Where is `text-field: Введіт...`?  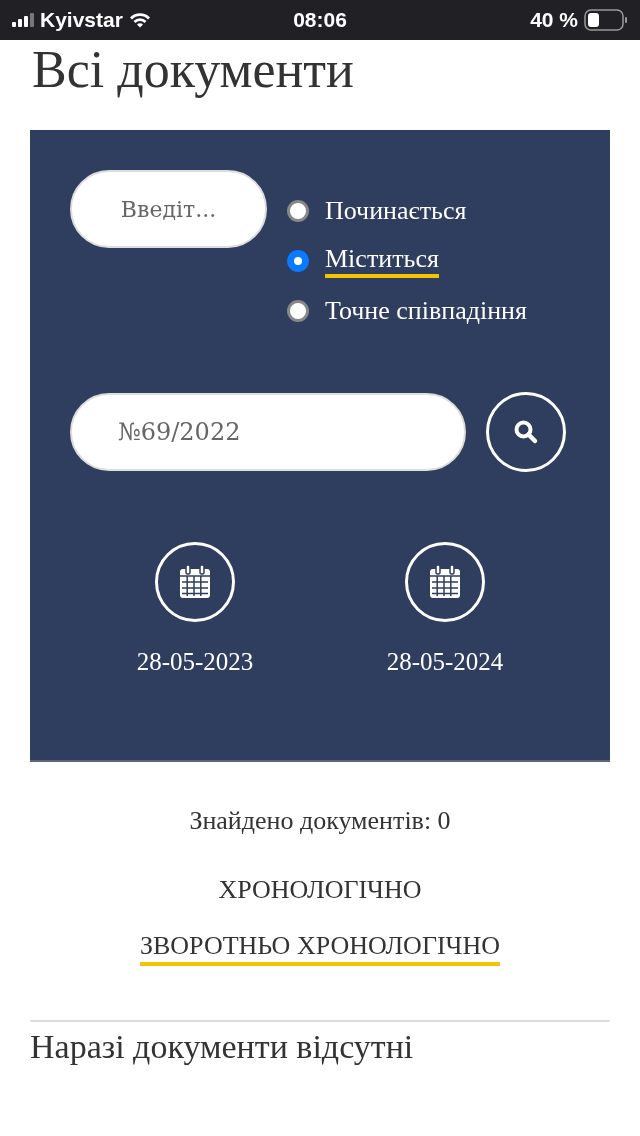
text-field: Введіт... is located at coordinates (168, 209).